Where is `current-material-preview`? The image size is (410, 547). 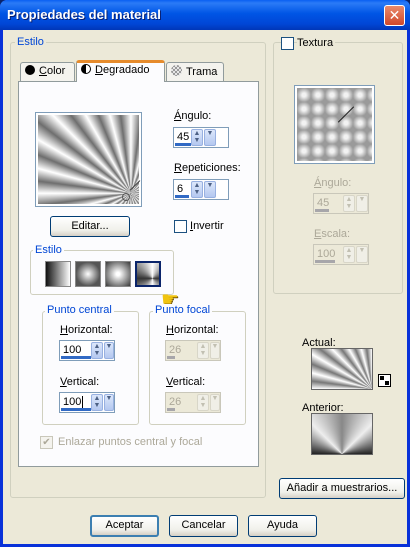 current-material-preview is located at coordinates (342, 369).